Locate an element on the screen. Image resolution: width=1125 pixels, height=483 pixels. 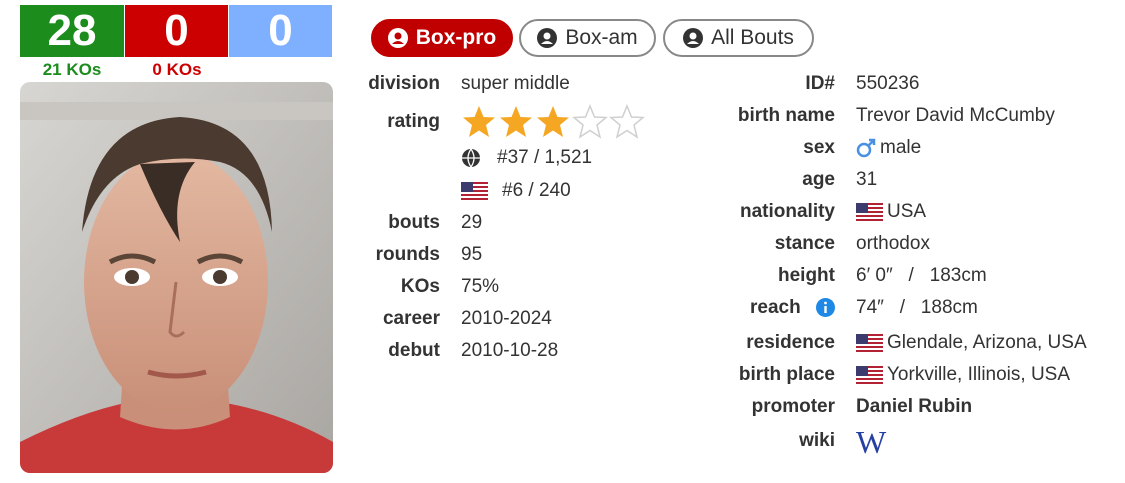
birth-place-label: birth place is located at coordinates (786, 374).